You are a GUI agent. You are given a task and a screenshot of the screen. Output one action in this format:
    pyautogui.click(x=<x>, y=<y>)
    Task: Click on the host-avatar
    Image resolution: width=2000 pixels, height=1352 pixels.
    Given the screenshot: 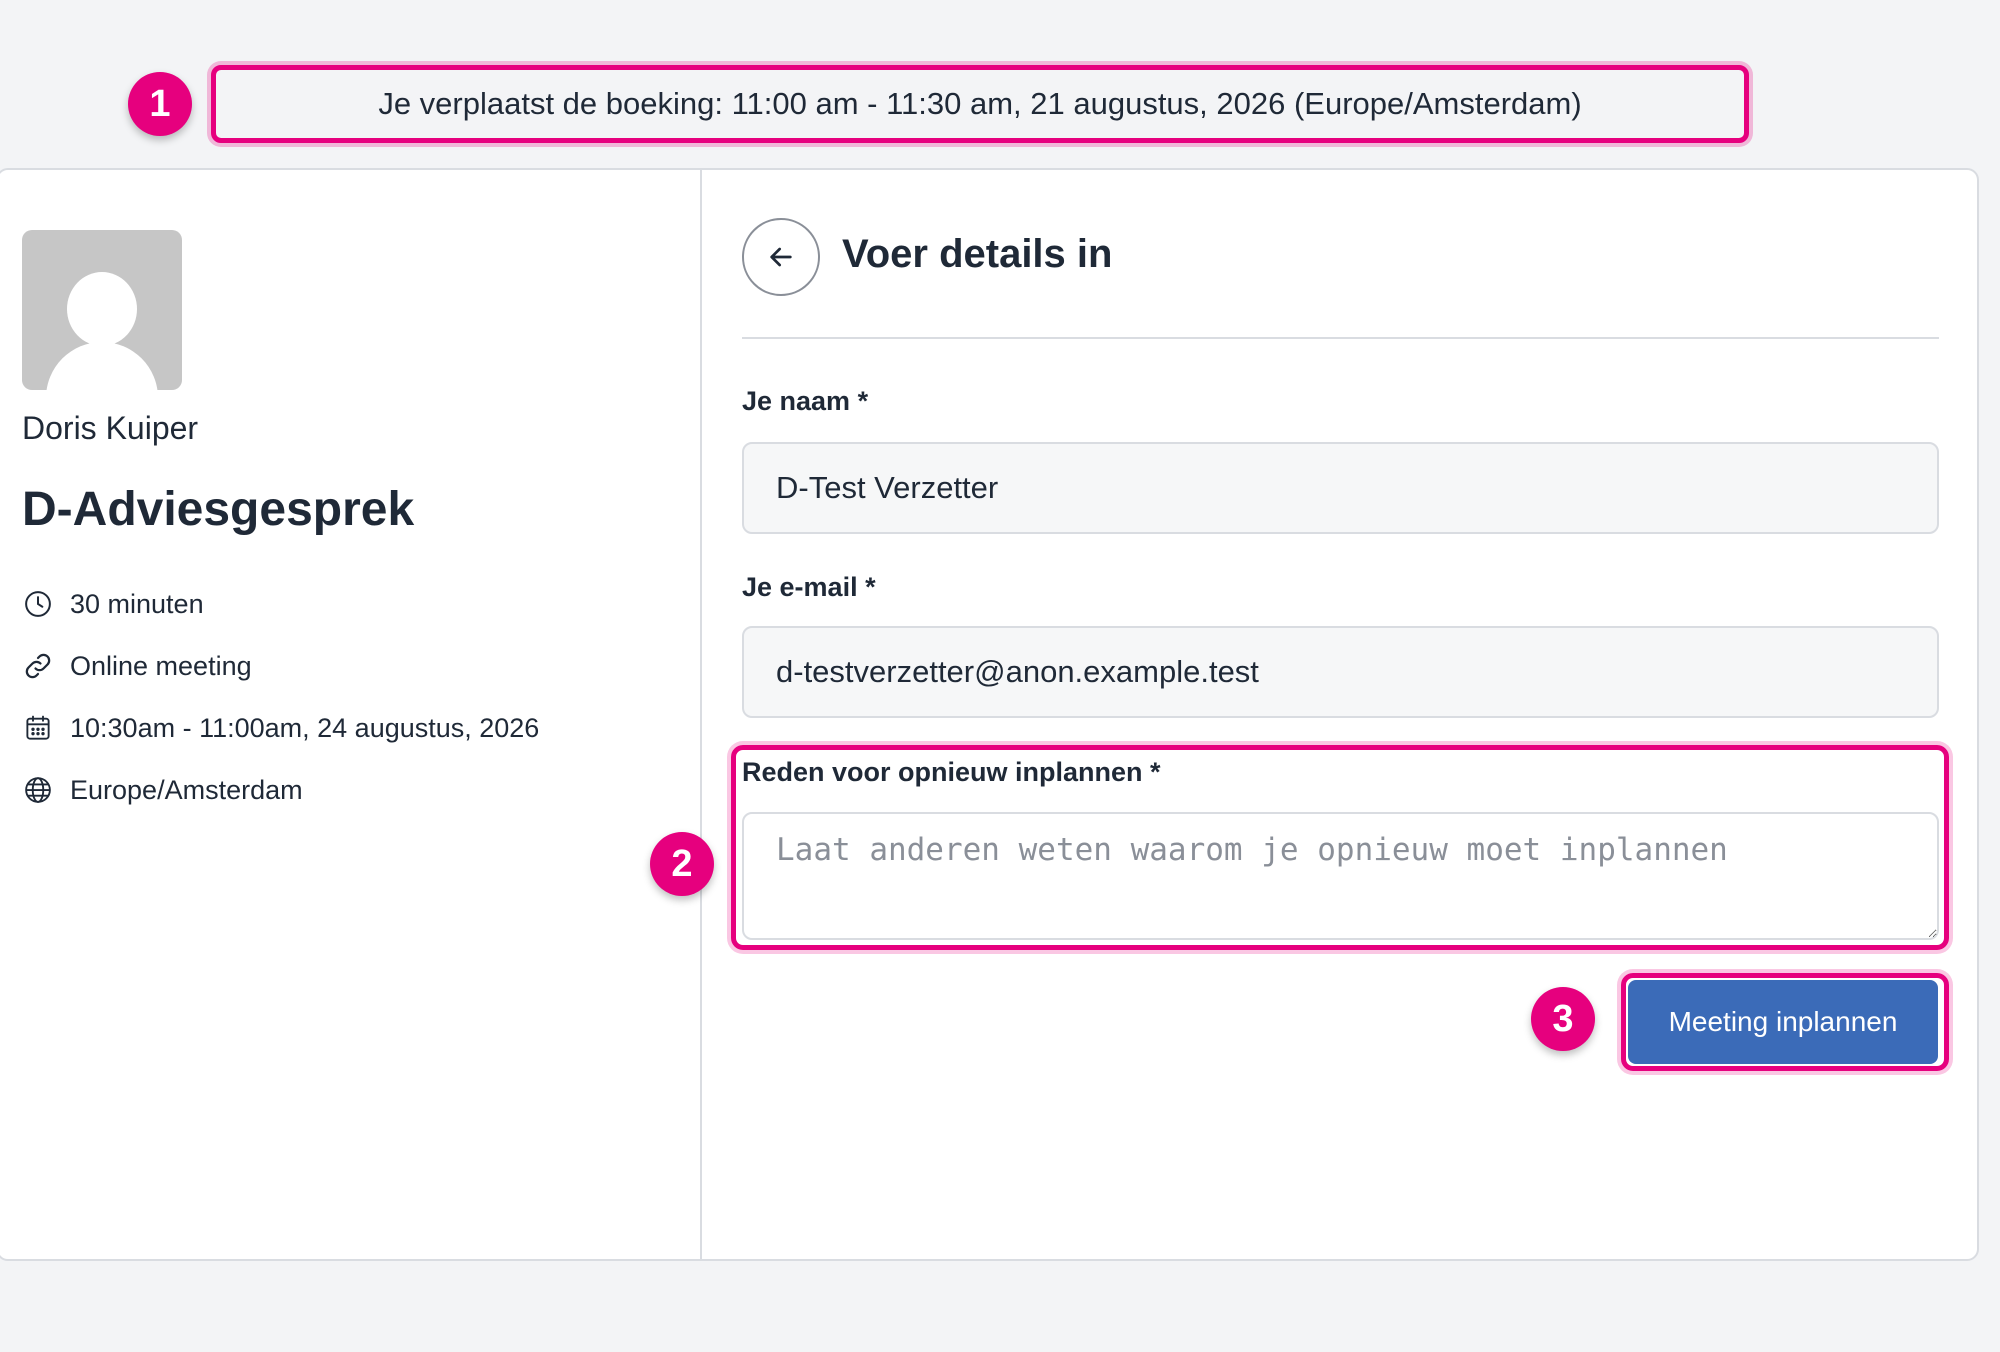 What is the action you would take?
    pyautogui.click(x=102, y=310)
    